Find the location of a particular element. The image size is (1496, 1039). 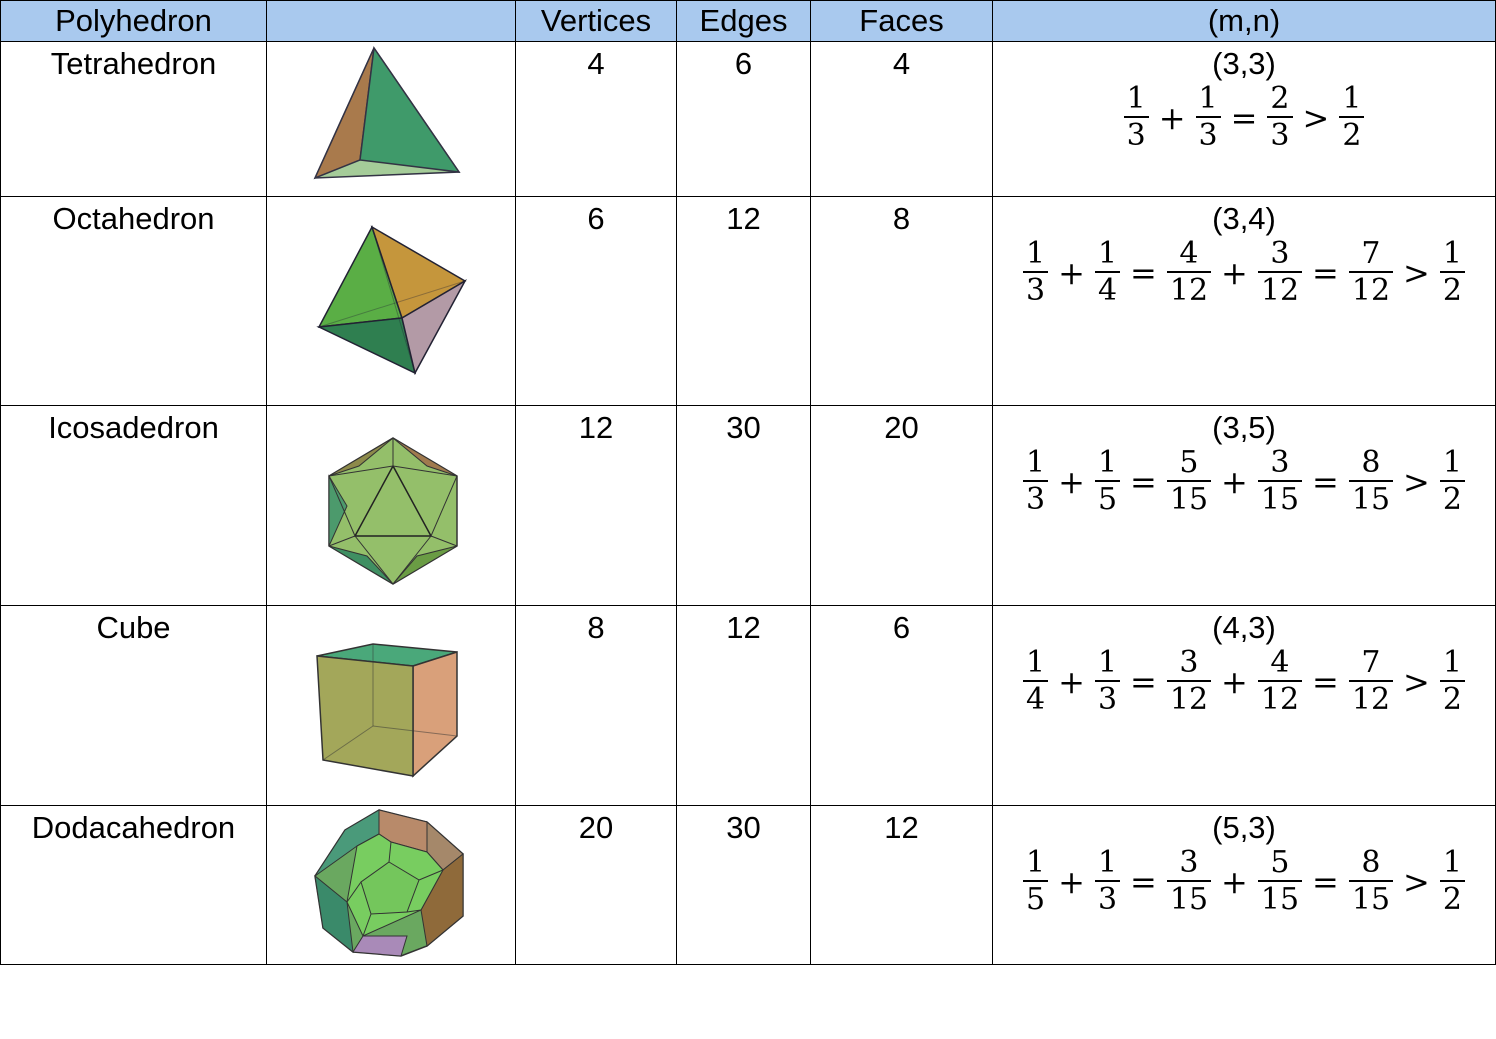

header-polyhedron: Polyhedron is located at coordinates (133, 21).